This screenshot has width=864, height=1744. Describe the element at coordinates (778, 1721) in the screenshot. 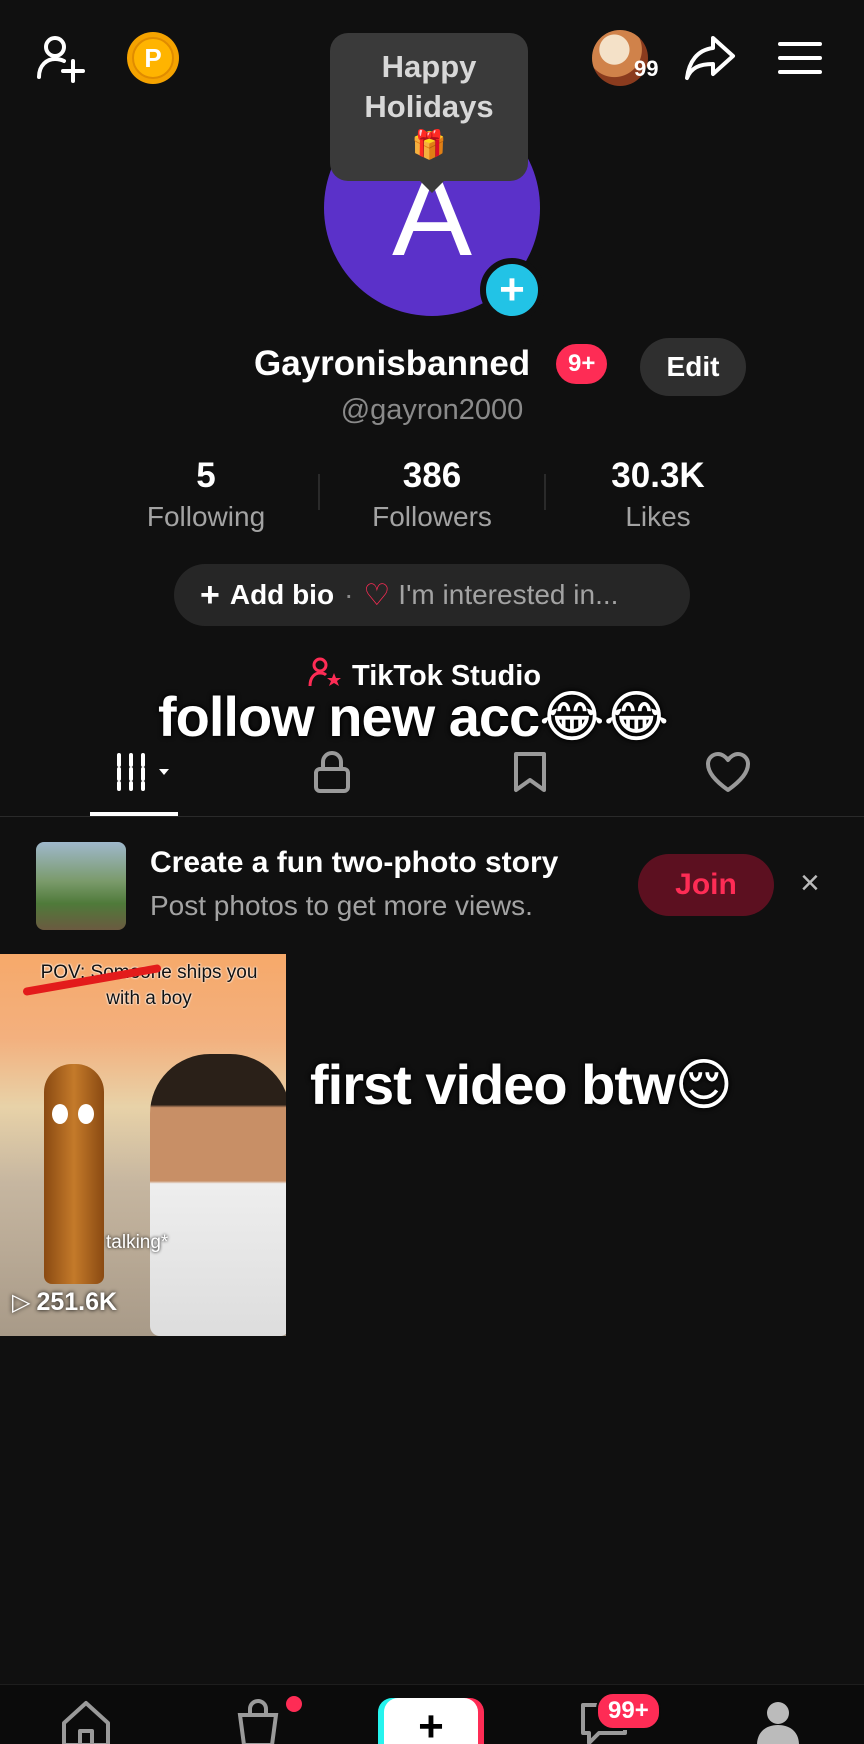

I see `nav-profile-icon` at that location.